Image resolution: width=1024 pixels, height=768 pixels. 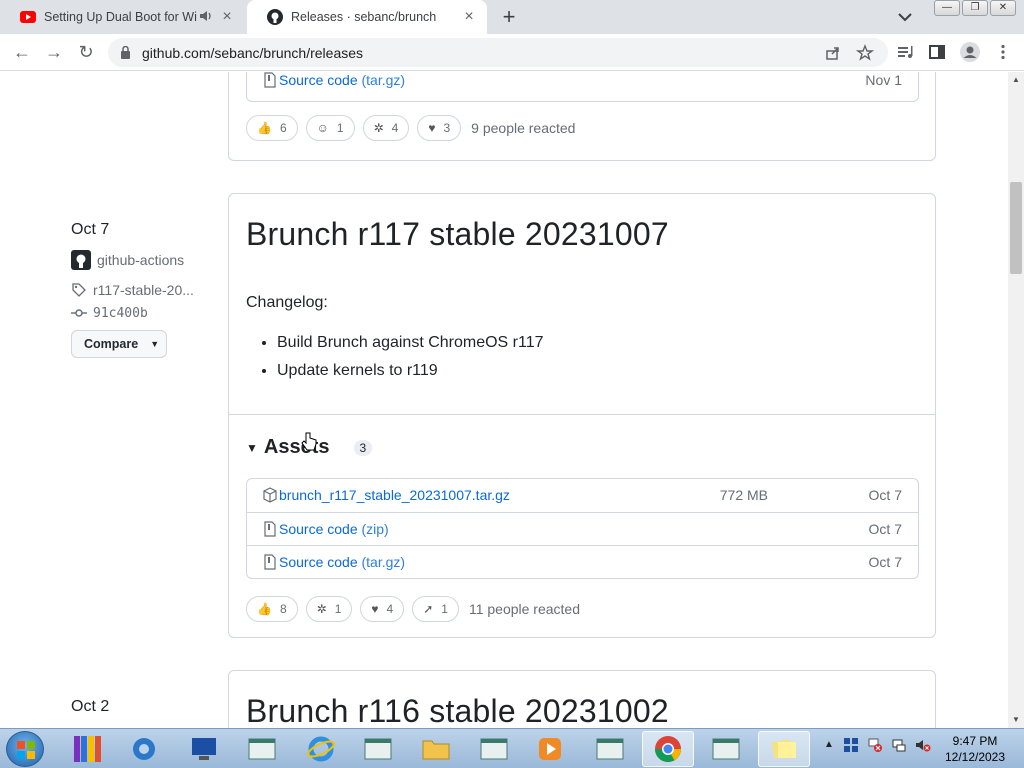 I want to click on asset-row: Source code (zip) Oct 7, so click(x=582, y=528).